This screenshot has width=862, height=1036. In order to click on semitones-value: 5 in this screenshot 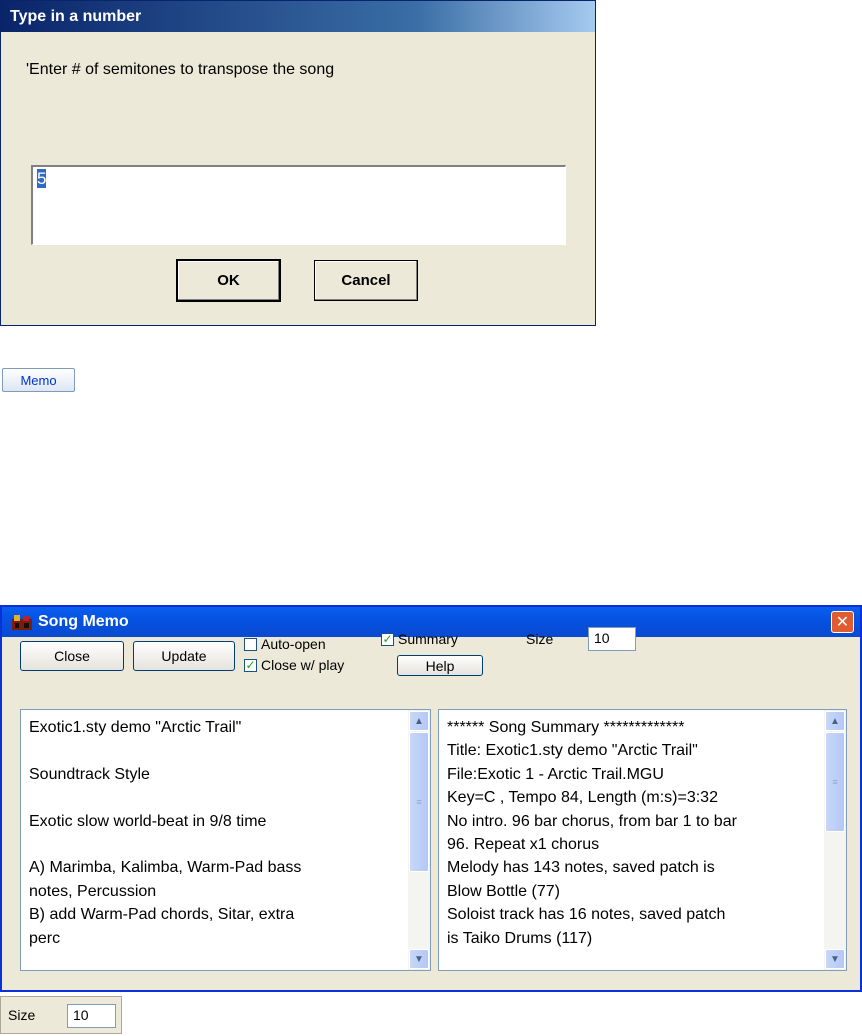, I will do `click(42, 178)`.